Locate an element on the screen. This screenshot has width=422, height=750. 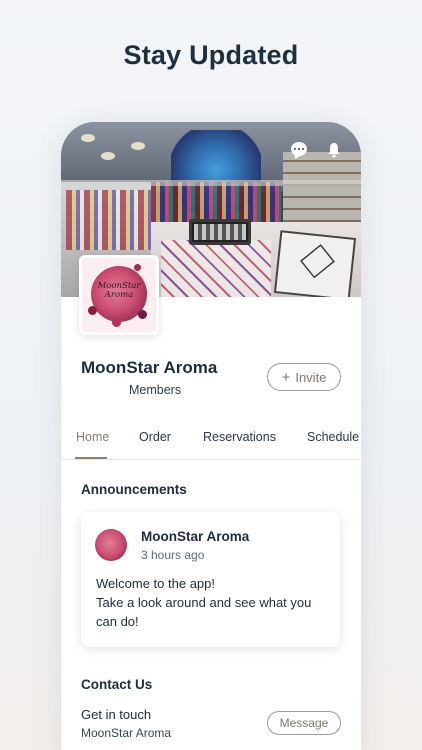
post-body-line1: Welcome to the app! is located at coordinates (155, 583).